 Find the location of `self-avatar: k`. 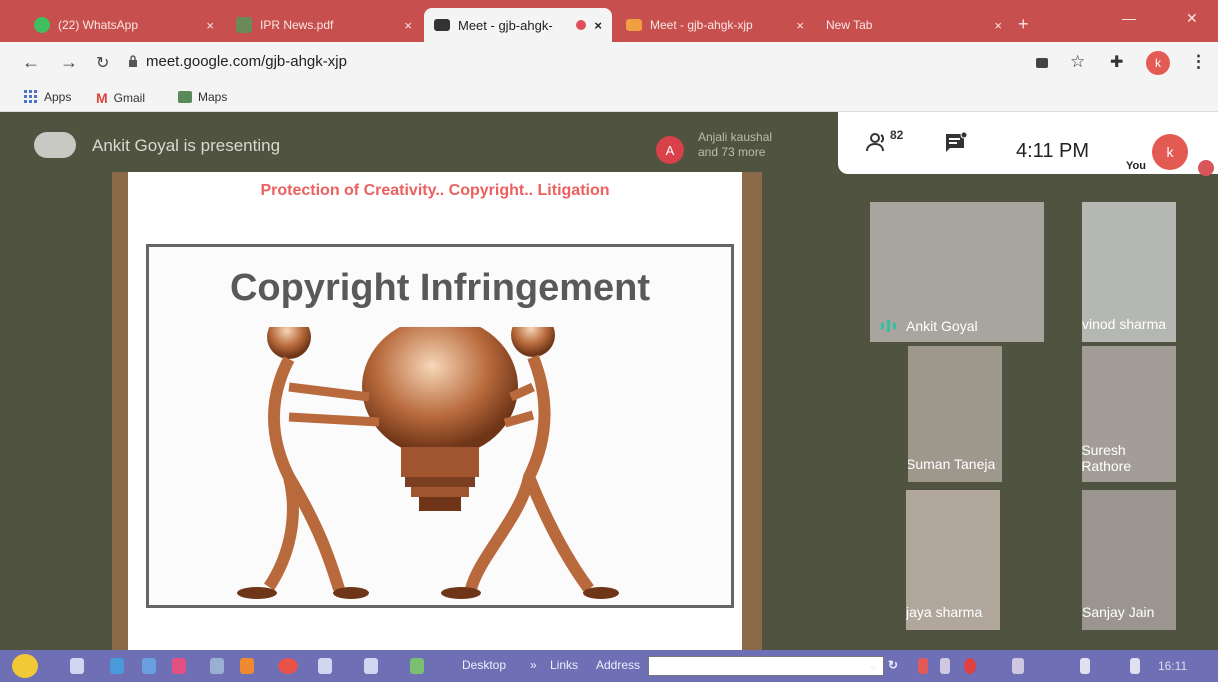

self-avatar: k is located at coordinates (1170, 152).